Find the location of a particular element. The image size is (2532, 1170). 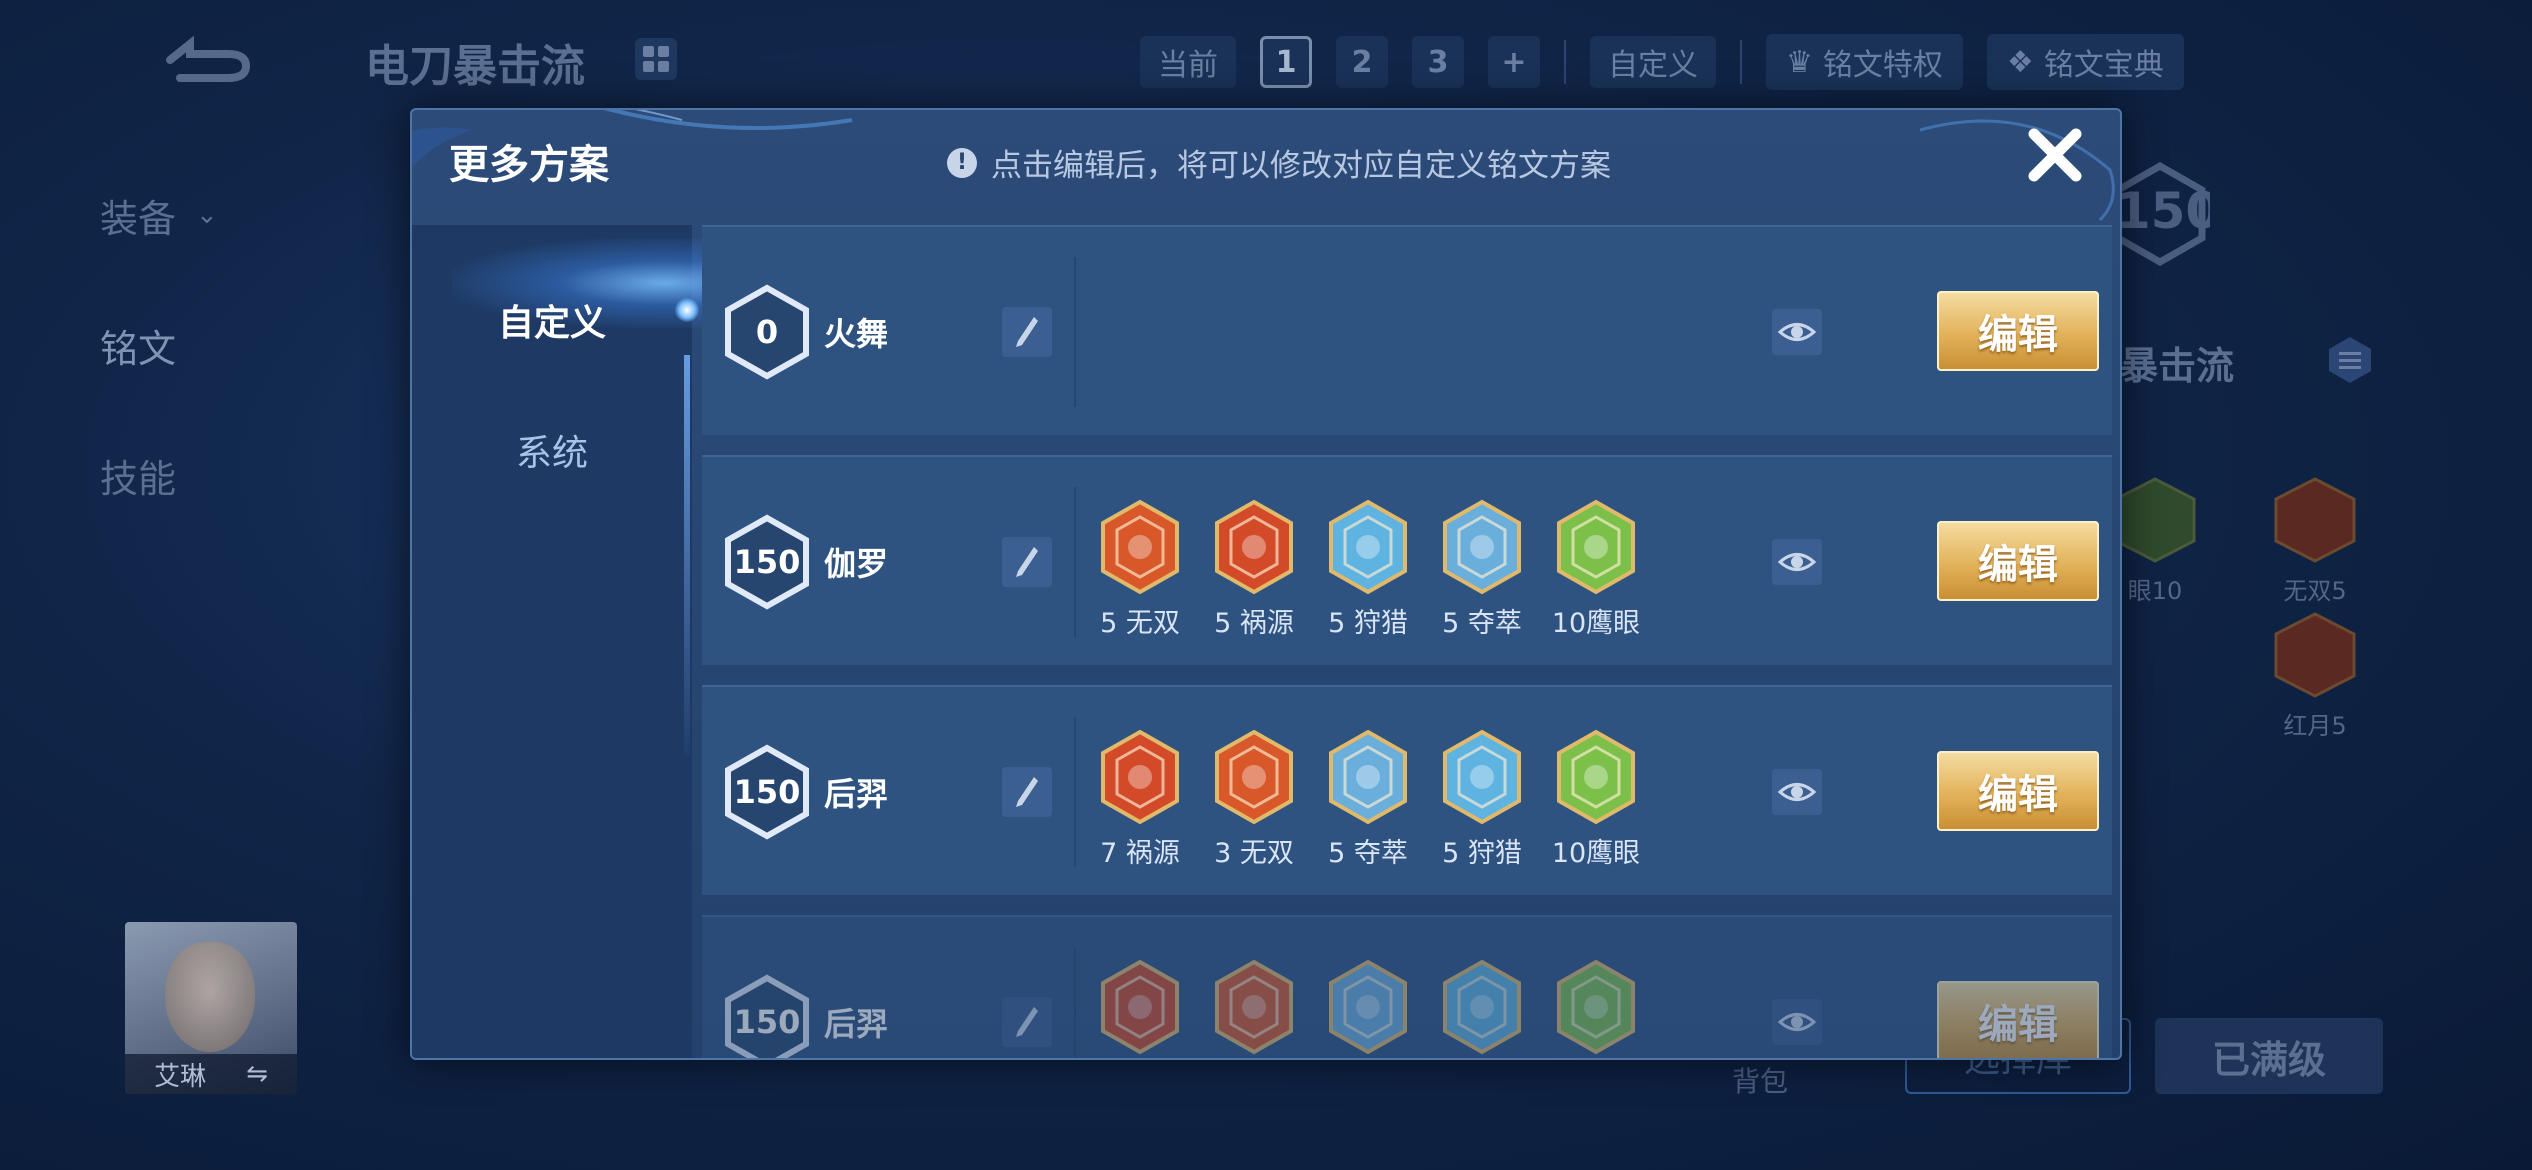

close-icon is located at coordinates (2055, 155).